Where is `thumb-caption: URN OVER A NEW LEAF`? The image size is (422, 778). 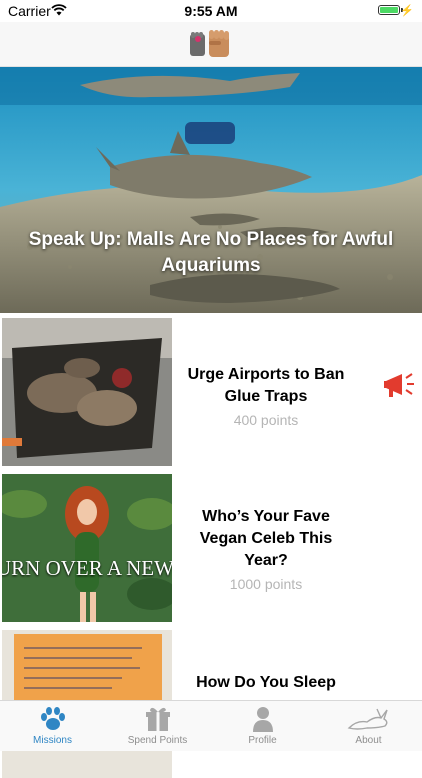
thumb-caption: URN OVER A NEW LEAF is located at coordinates (87, 568).